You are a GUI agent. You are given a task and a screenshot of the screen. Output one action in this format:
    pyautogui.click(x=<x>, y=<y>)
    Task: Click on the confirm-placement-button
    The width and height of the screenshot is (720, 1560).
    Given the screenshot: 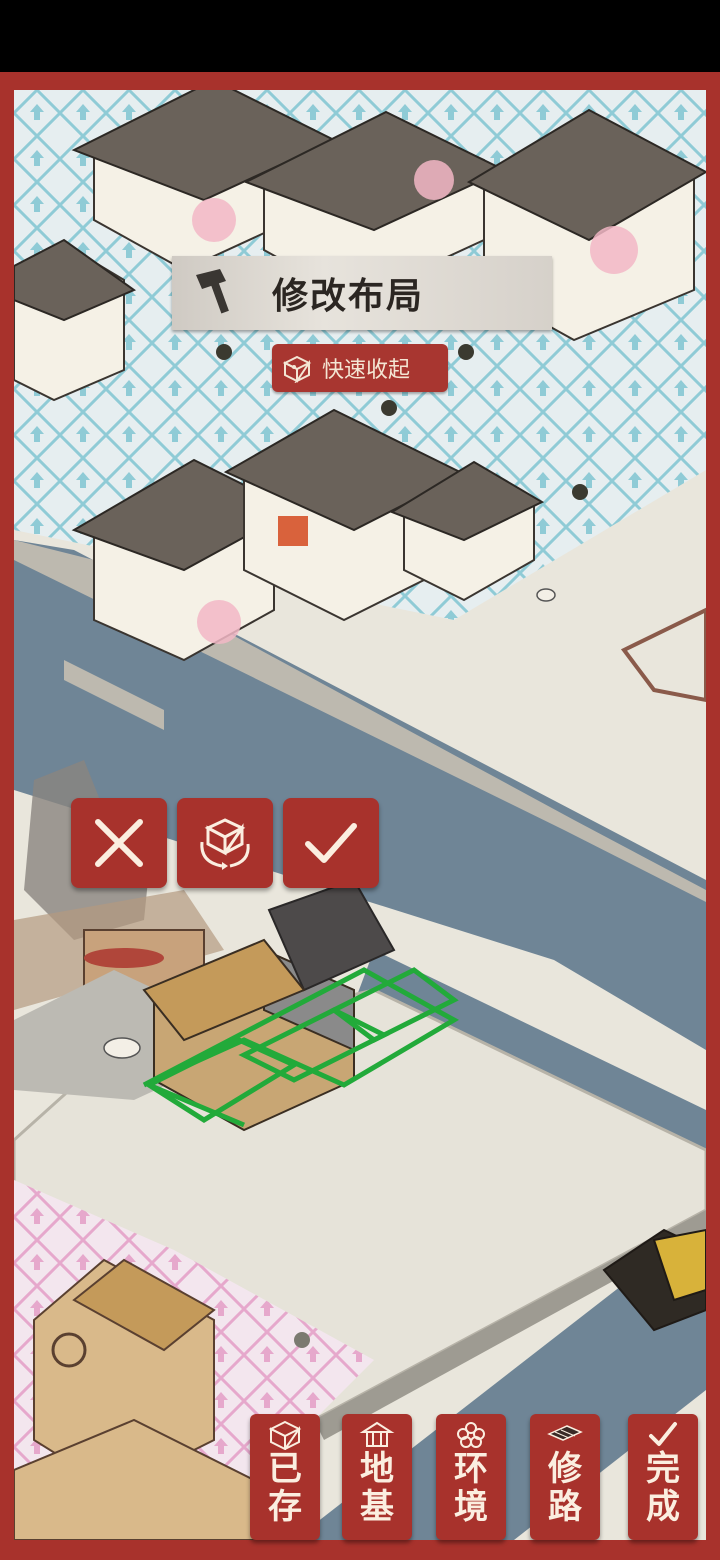 What is the action you would take?
    pyautogui.click(x=331, y=843)
    